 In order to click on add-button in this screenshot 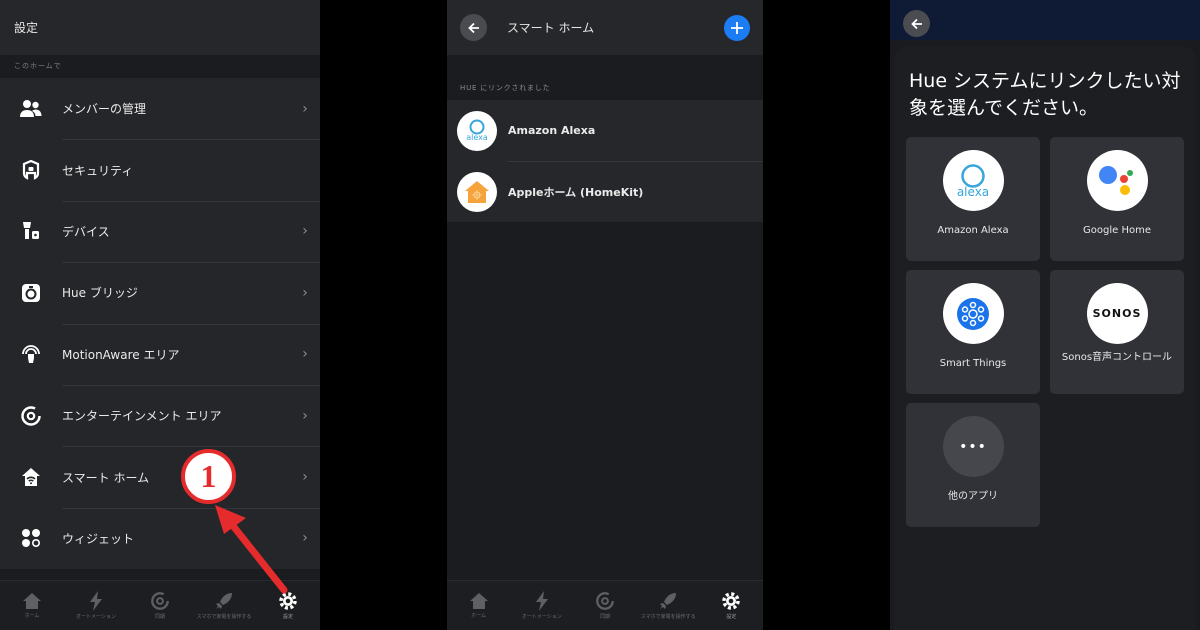, I will do `click(737, 27)`.